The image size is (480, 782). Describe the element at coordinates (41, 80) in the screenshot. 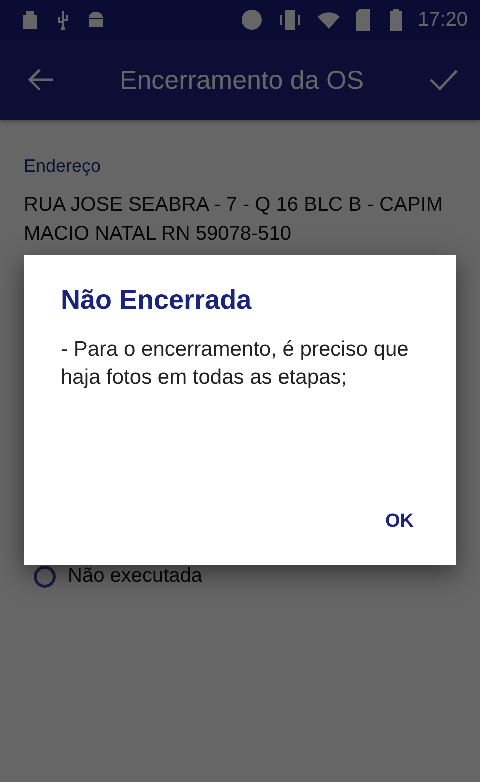

I see `back-arrow-icon` at that location.